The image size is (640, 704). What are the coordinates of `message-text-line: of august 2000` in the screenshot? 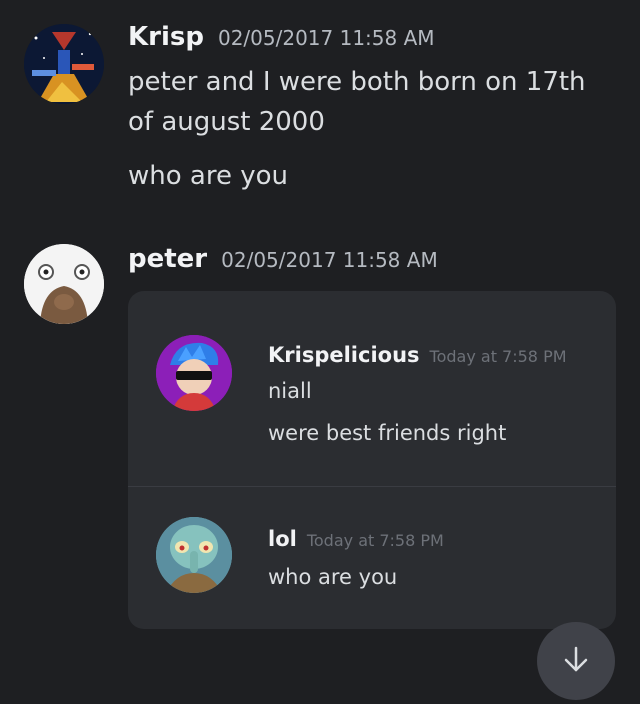 It's located at (226, 122).